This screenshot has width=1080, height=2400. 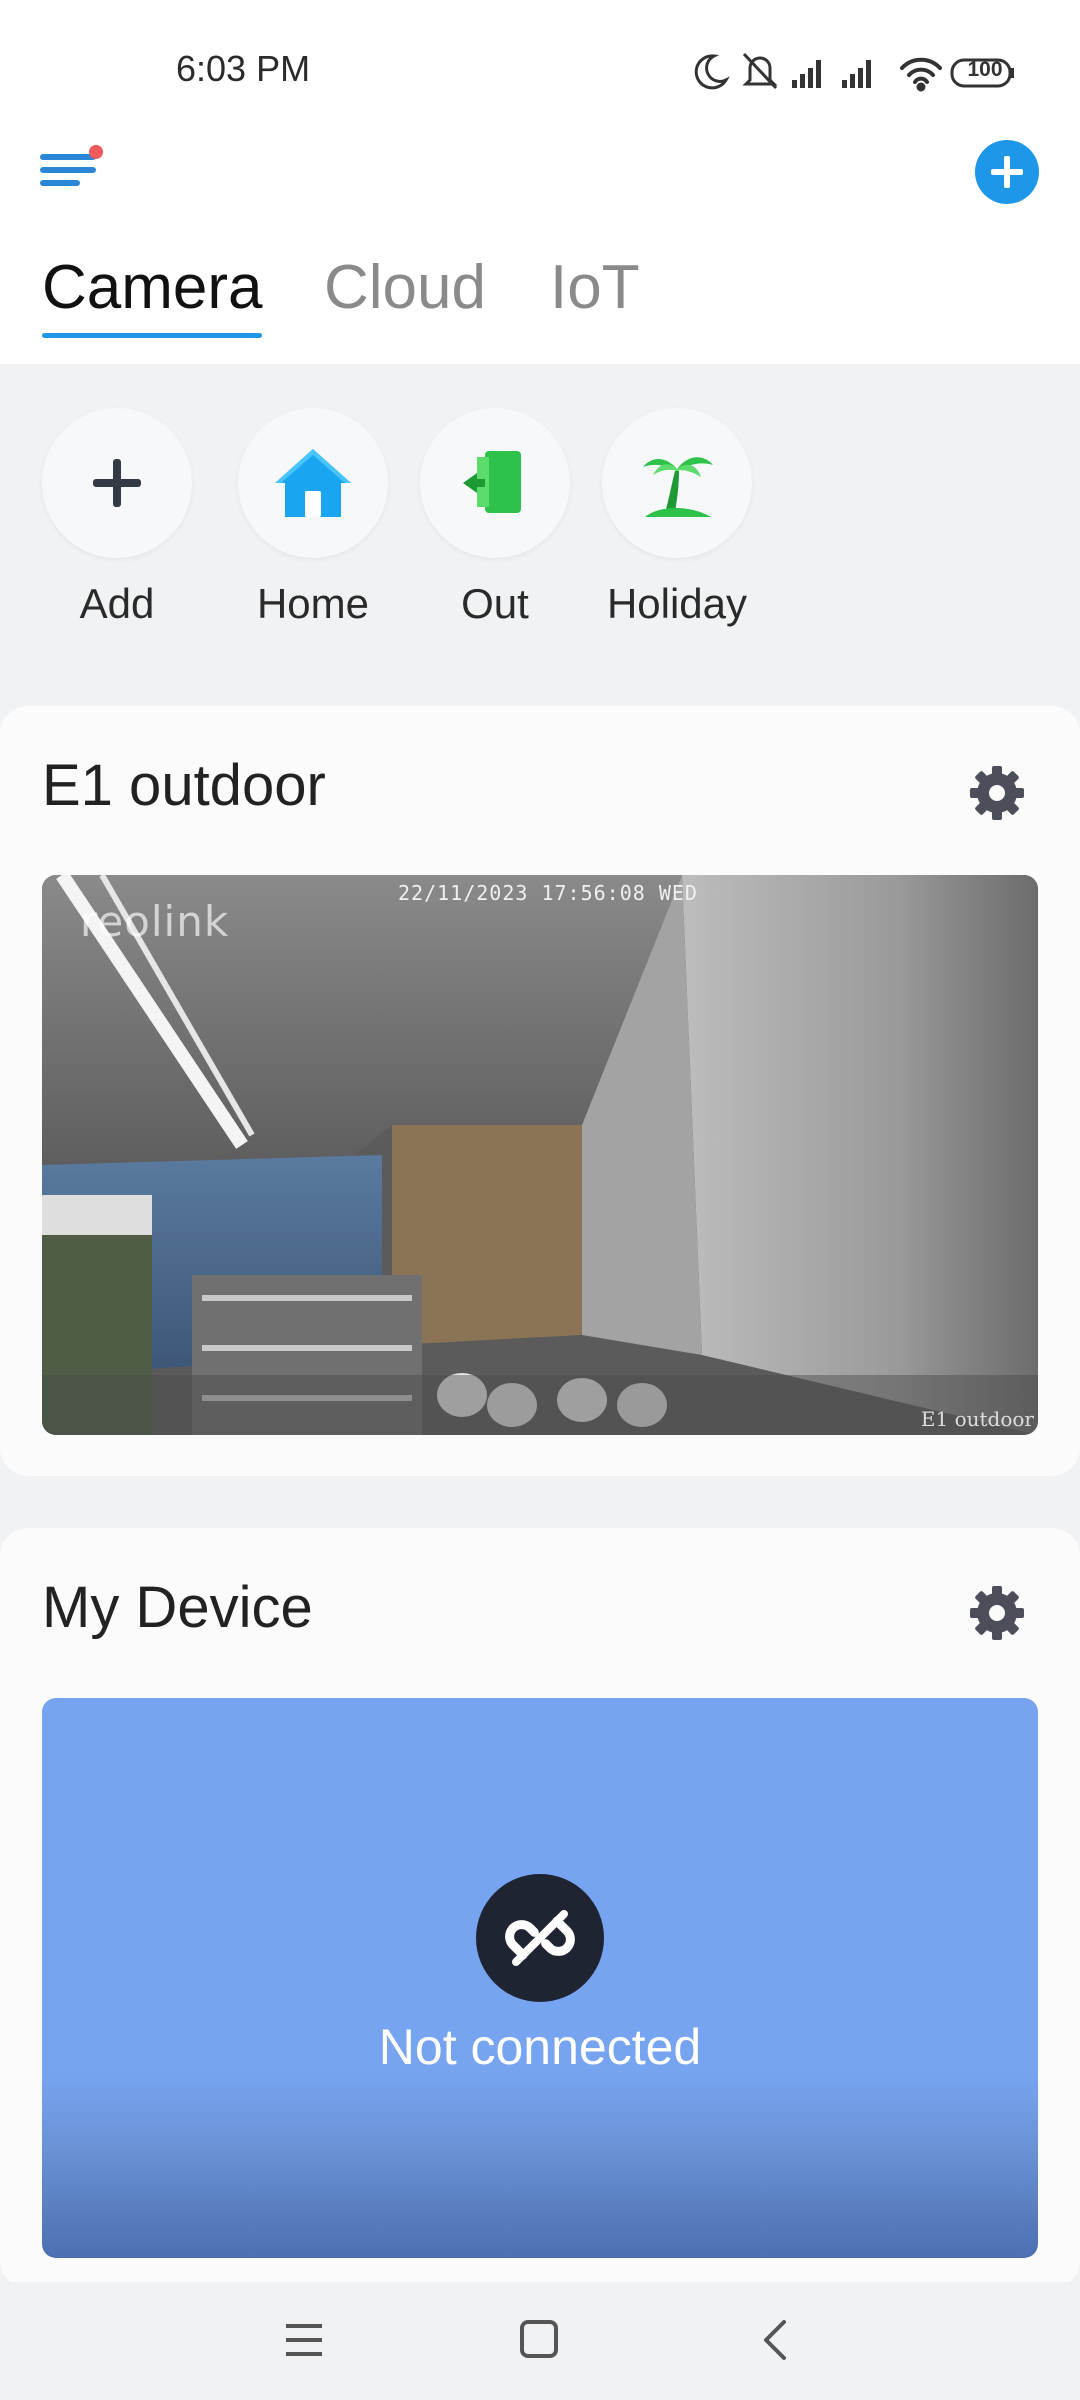 I want to click on exit-door-icon, so click(x=492, y=482).